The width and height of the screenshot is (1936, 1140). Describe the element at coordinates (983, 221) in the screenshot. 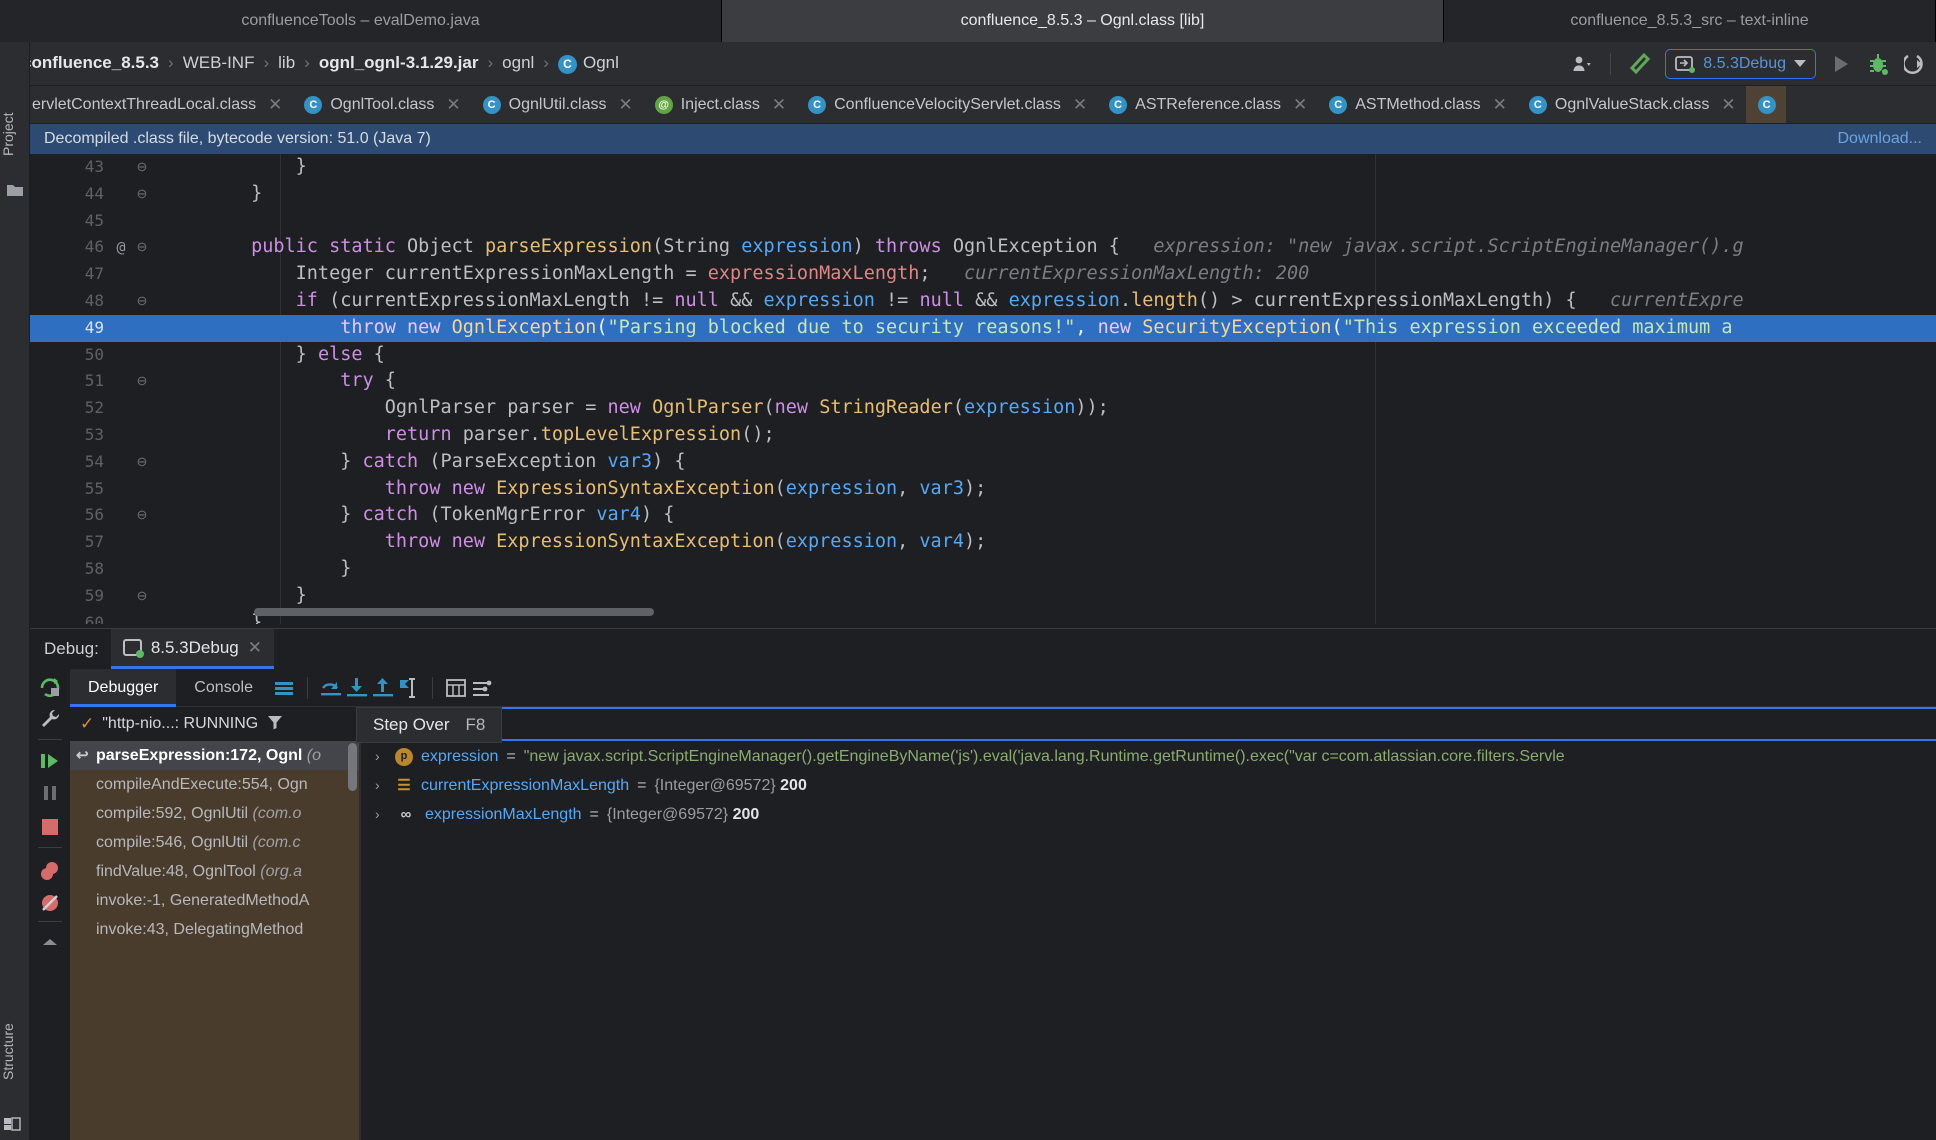

I see `code-line: 45` at that location.